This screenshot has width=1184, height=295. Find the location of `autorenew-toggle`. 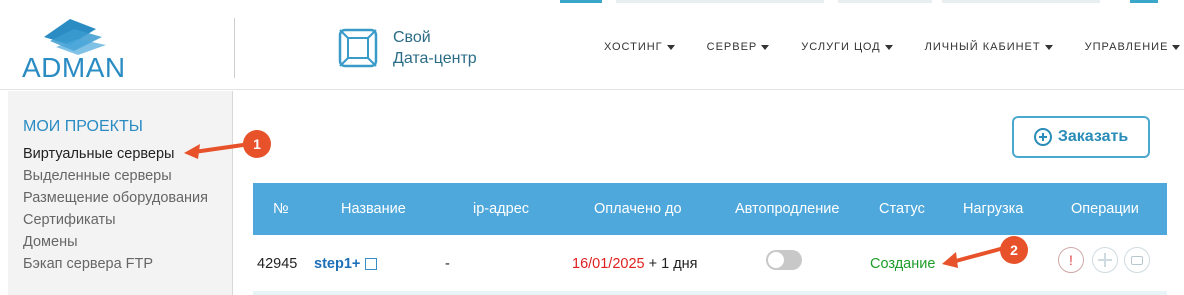

autorenew-toggle is located at coordinates (784, 260).